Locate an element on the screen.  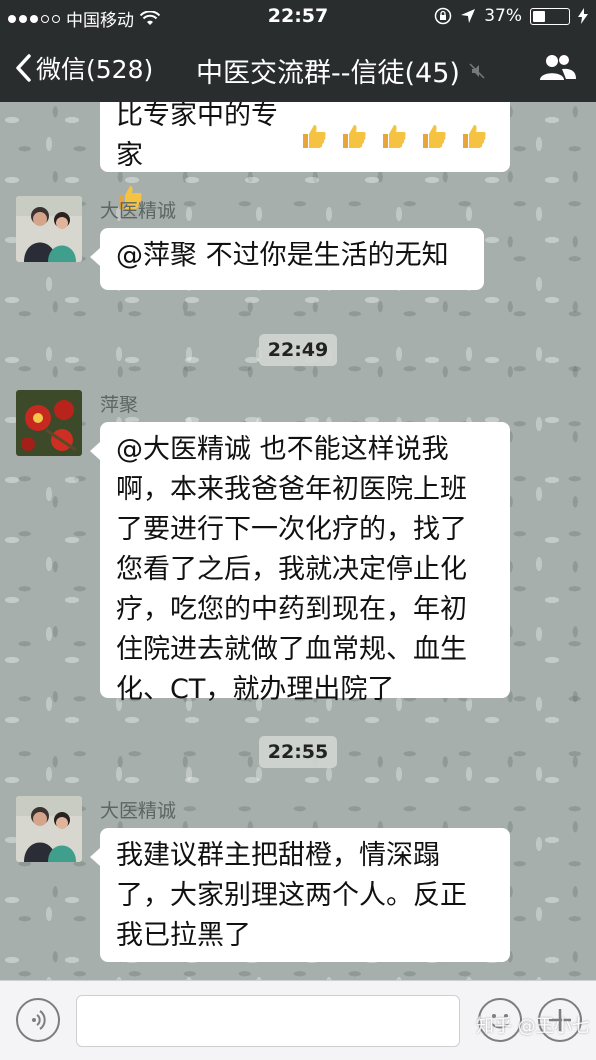
sender-name: 萍聚 is located at coordinates (119, 405).